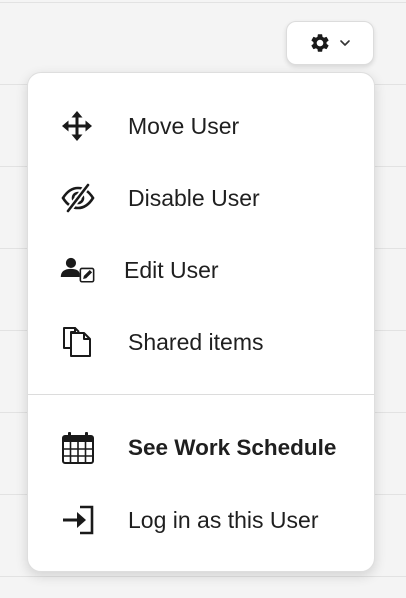 The width and height of the screenshot is (406, 598). Describe the element at coordinates (78, 342) in the screenshot. I see `shared-files-icon` at that location.